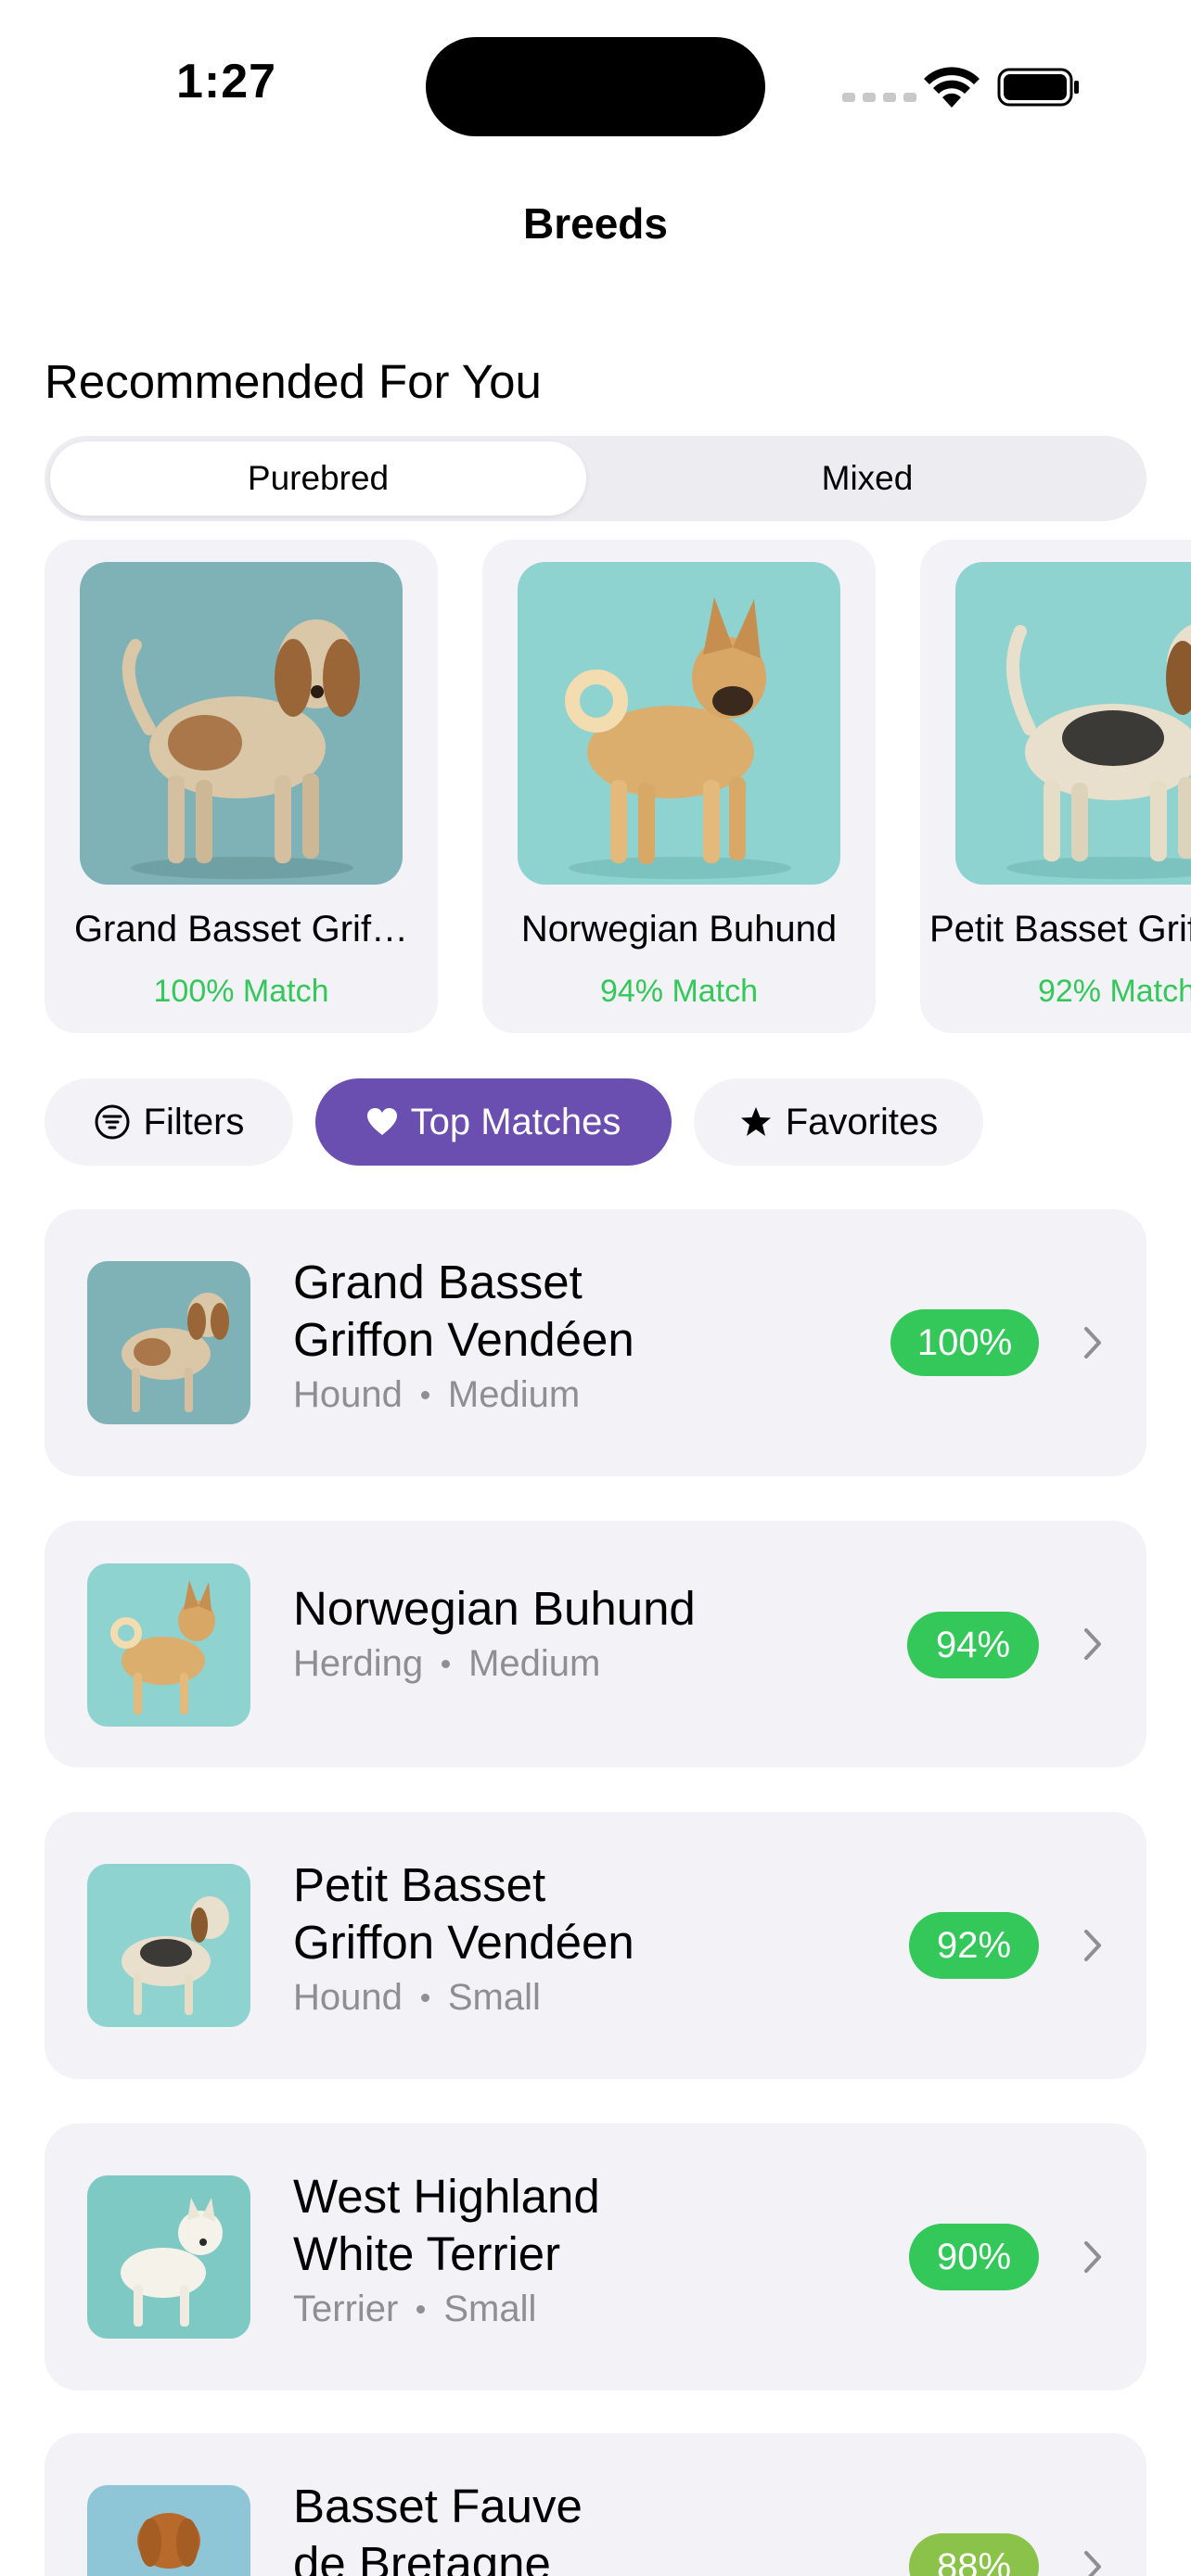 This screenshot has height=2576, width=1191. I want to click on top-matches-button: Top Matches, so click(493, 1122).